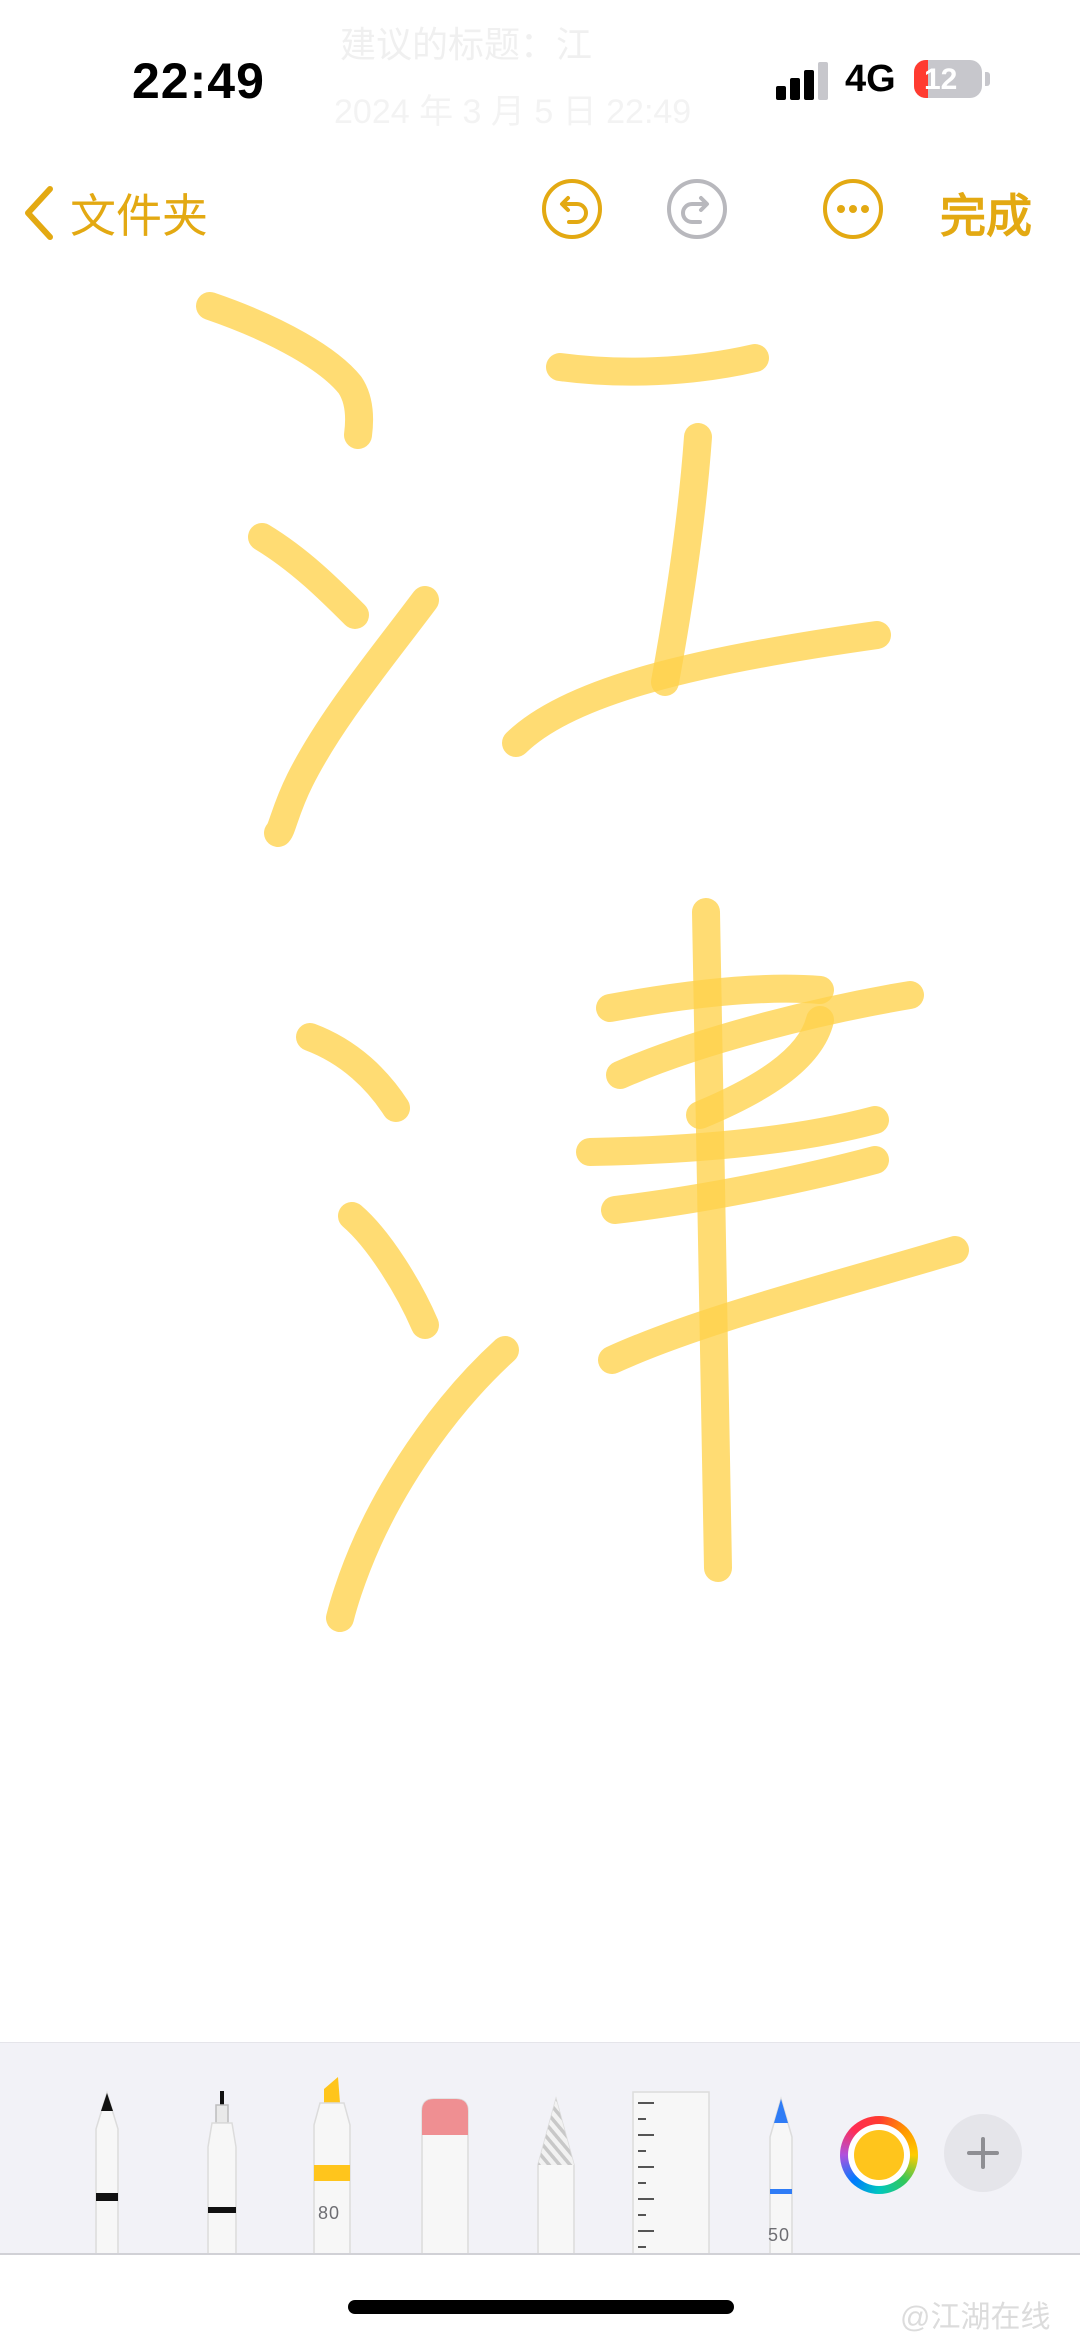 The height and width of the screenshot is (2341, 1080). Describe the element at coordinates (513, 112) in the screenshot. I see `note-date-hint: 2024 年 3 月 5 日 22:49` at that location.